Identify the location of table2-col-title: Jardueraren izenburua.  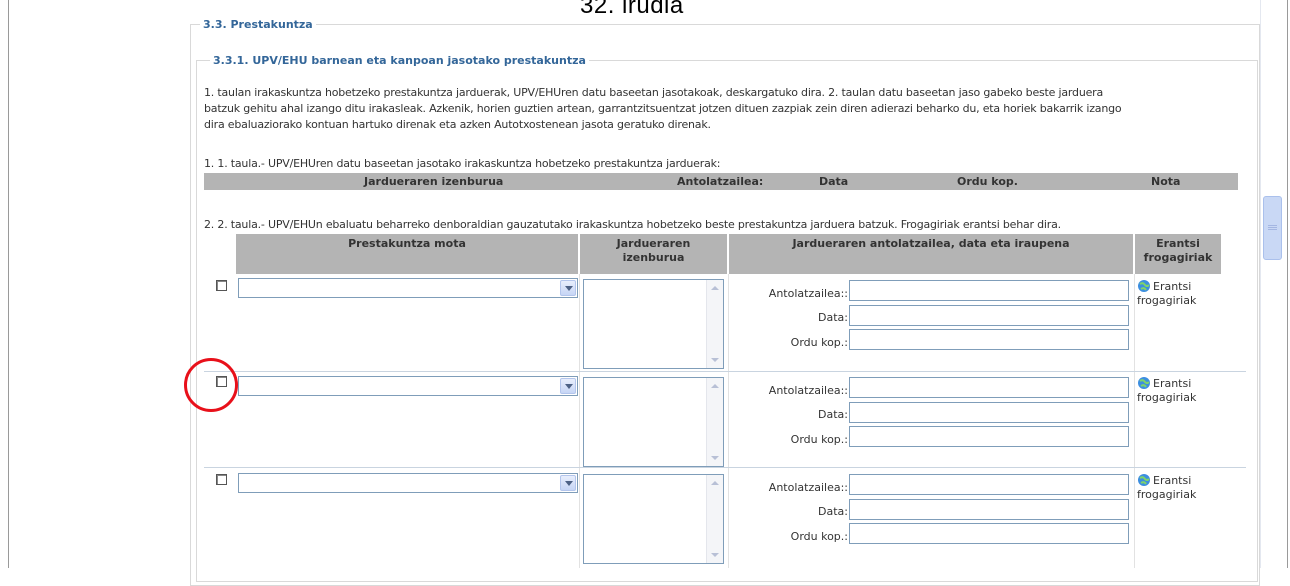
(653, 254).